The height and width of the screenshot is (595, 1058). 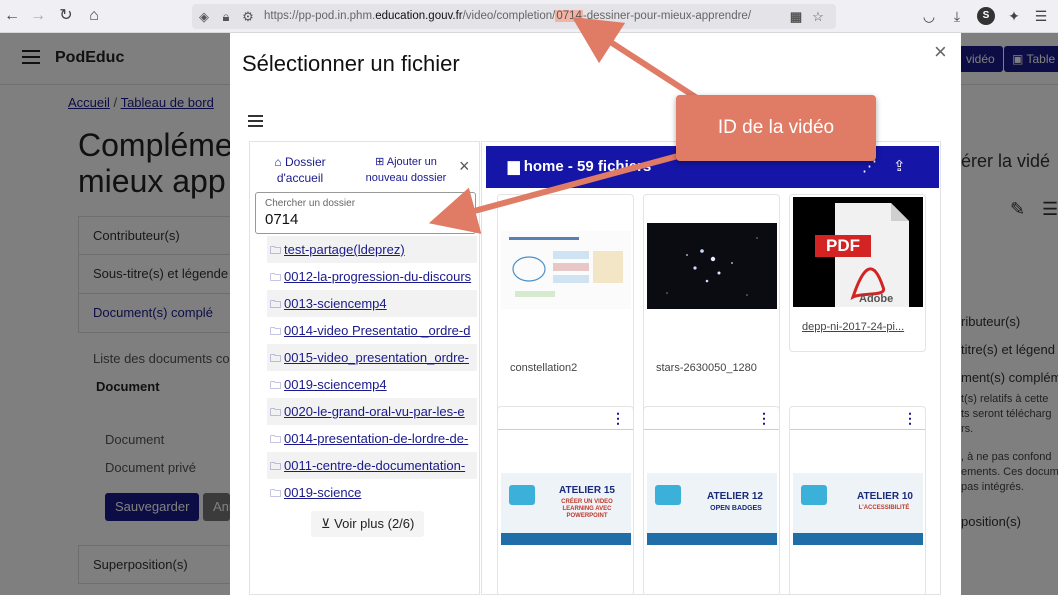 What do you see at coordinates (565, 125) in the screenshot?
I see `annotation-arrows` at bounding box center [565, 125].